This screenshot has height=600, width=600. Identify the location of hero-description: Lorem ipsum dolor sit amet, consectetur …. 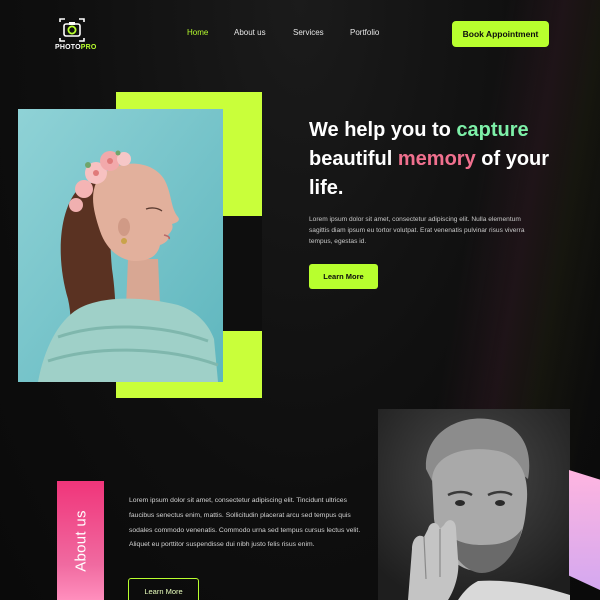
(417, 231).